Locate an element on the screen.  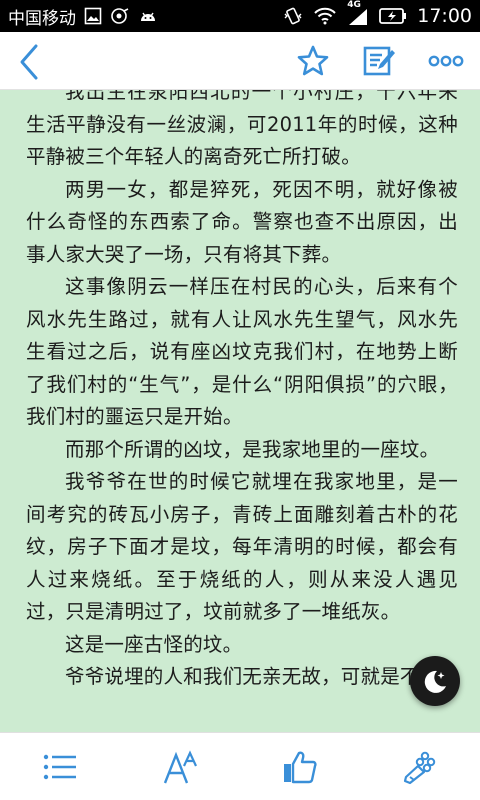
bottom-bar is located at coordinates (240, 766).